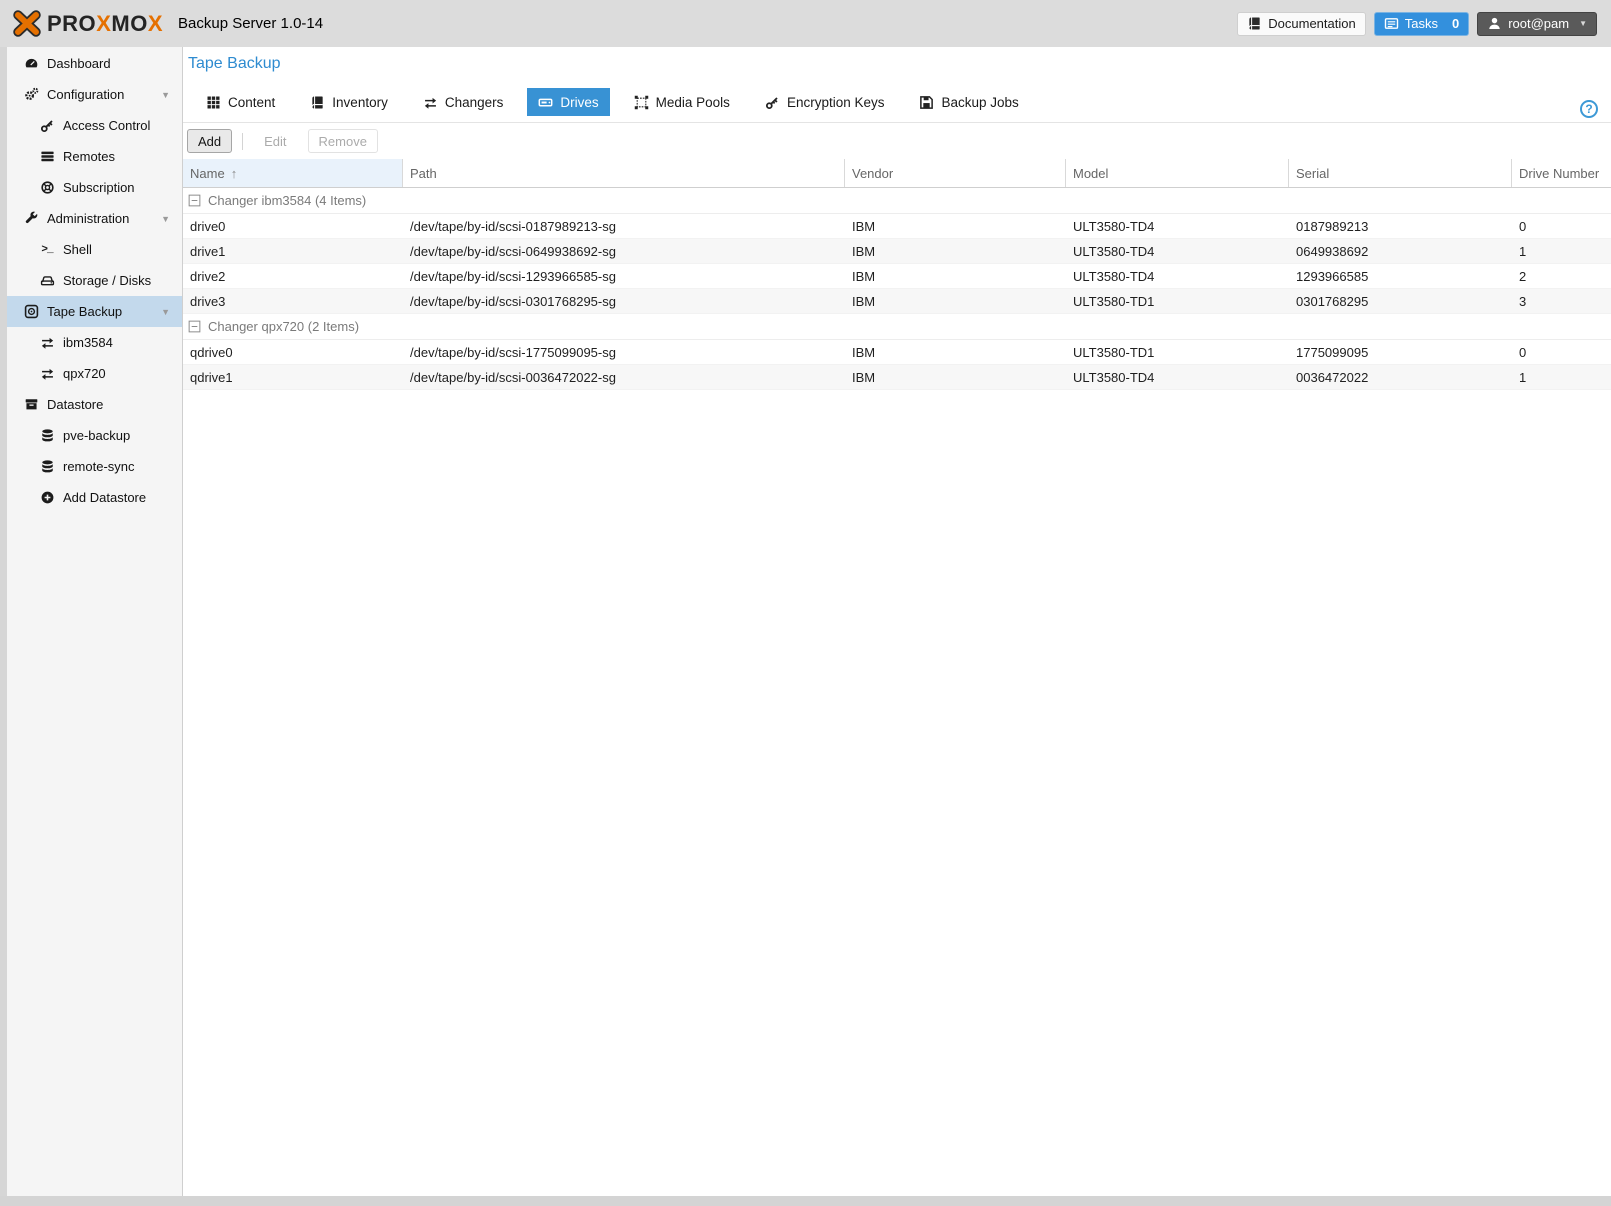  Describe the element at coordinates (31, 63) in the screenshot. I see `dashboard-gauge-icon` at that location.